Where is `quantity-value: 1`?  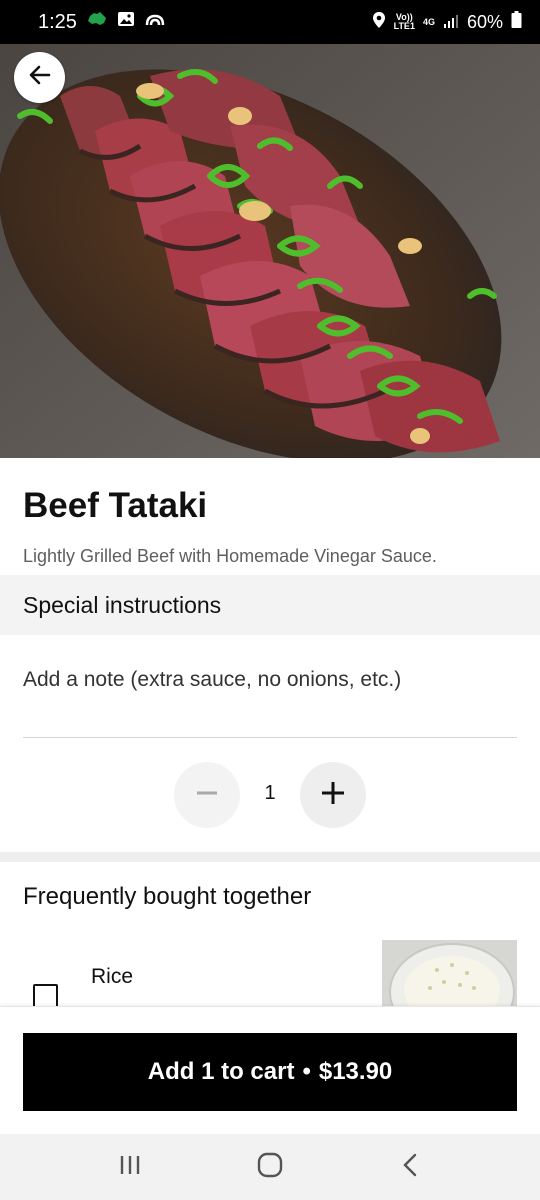
quantity-value: 1 is located at coordinates (270, 793).